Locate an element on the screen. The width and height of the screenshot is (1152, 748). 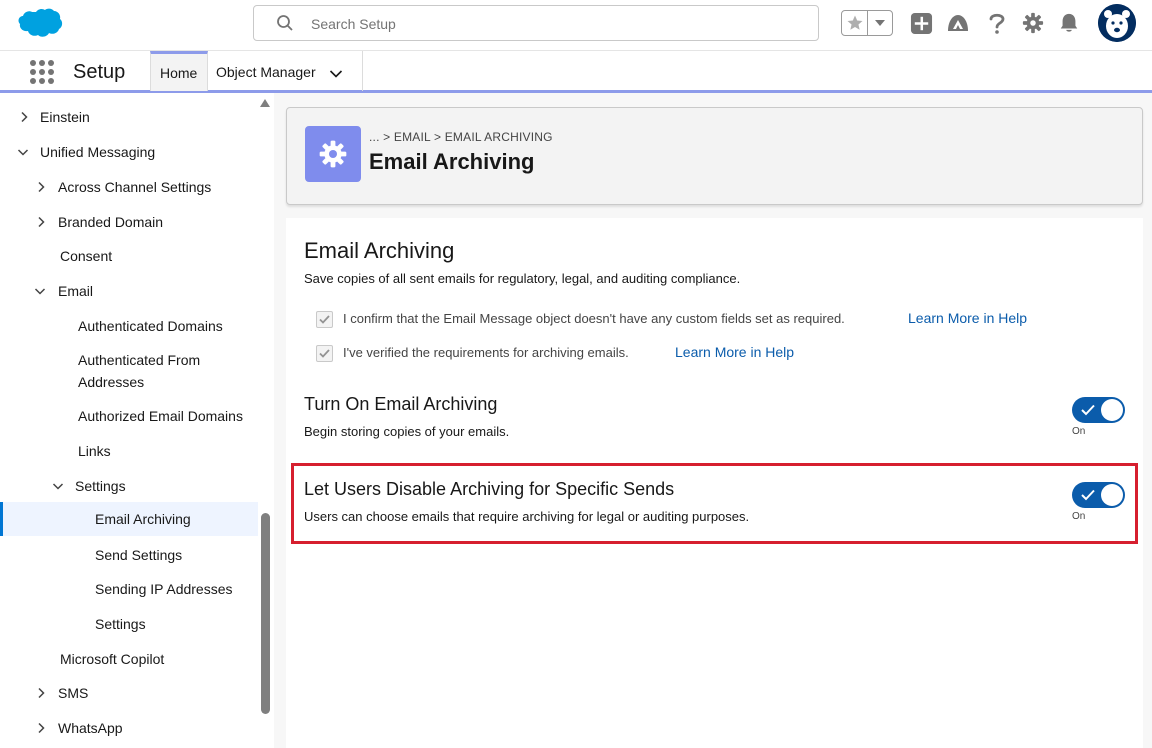
help-icon is located at coordinates (997, 23).